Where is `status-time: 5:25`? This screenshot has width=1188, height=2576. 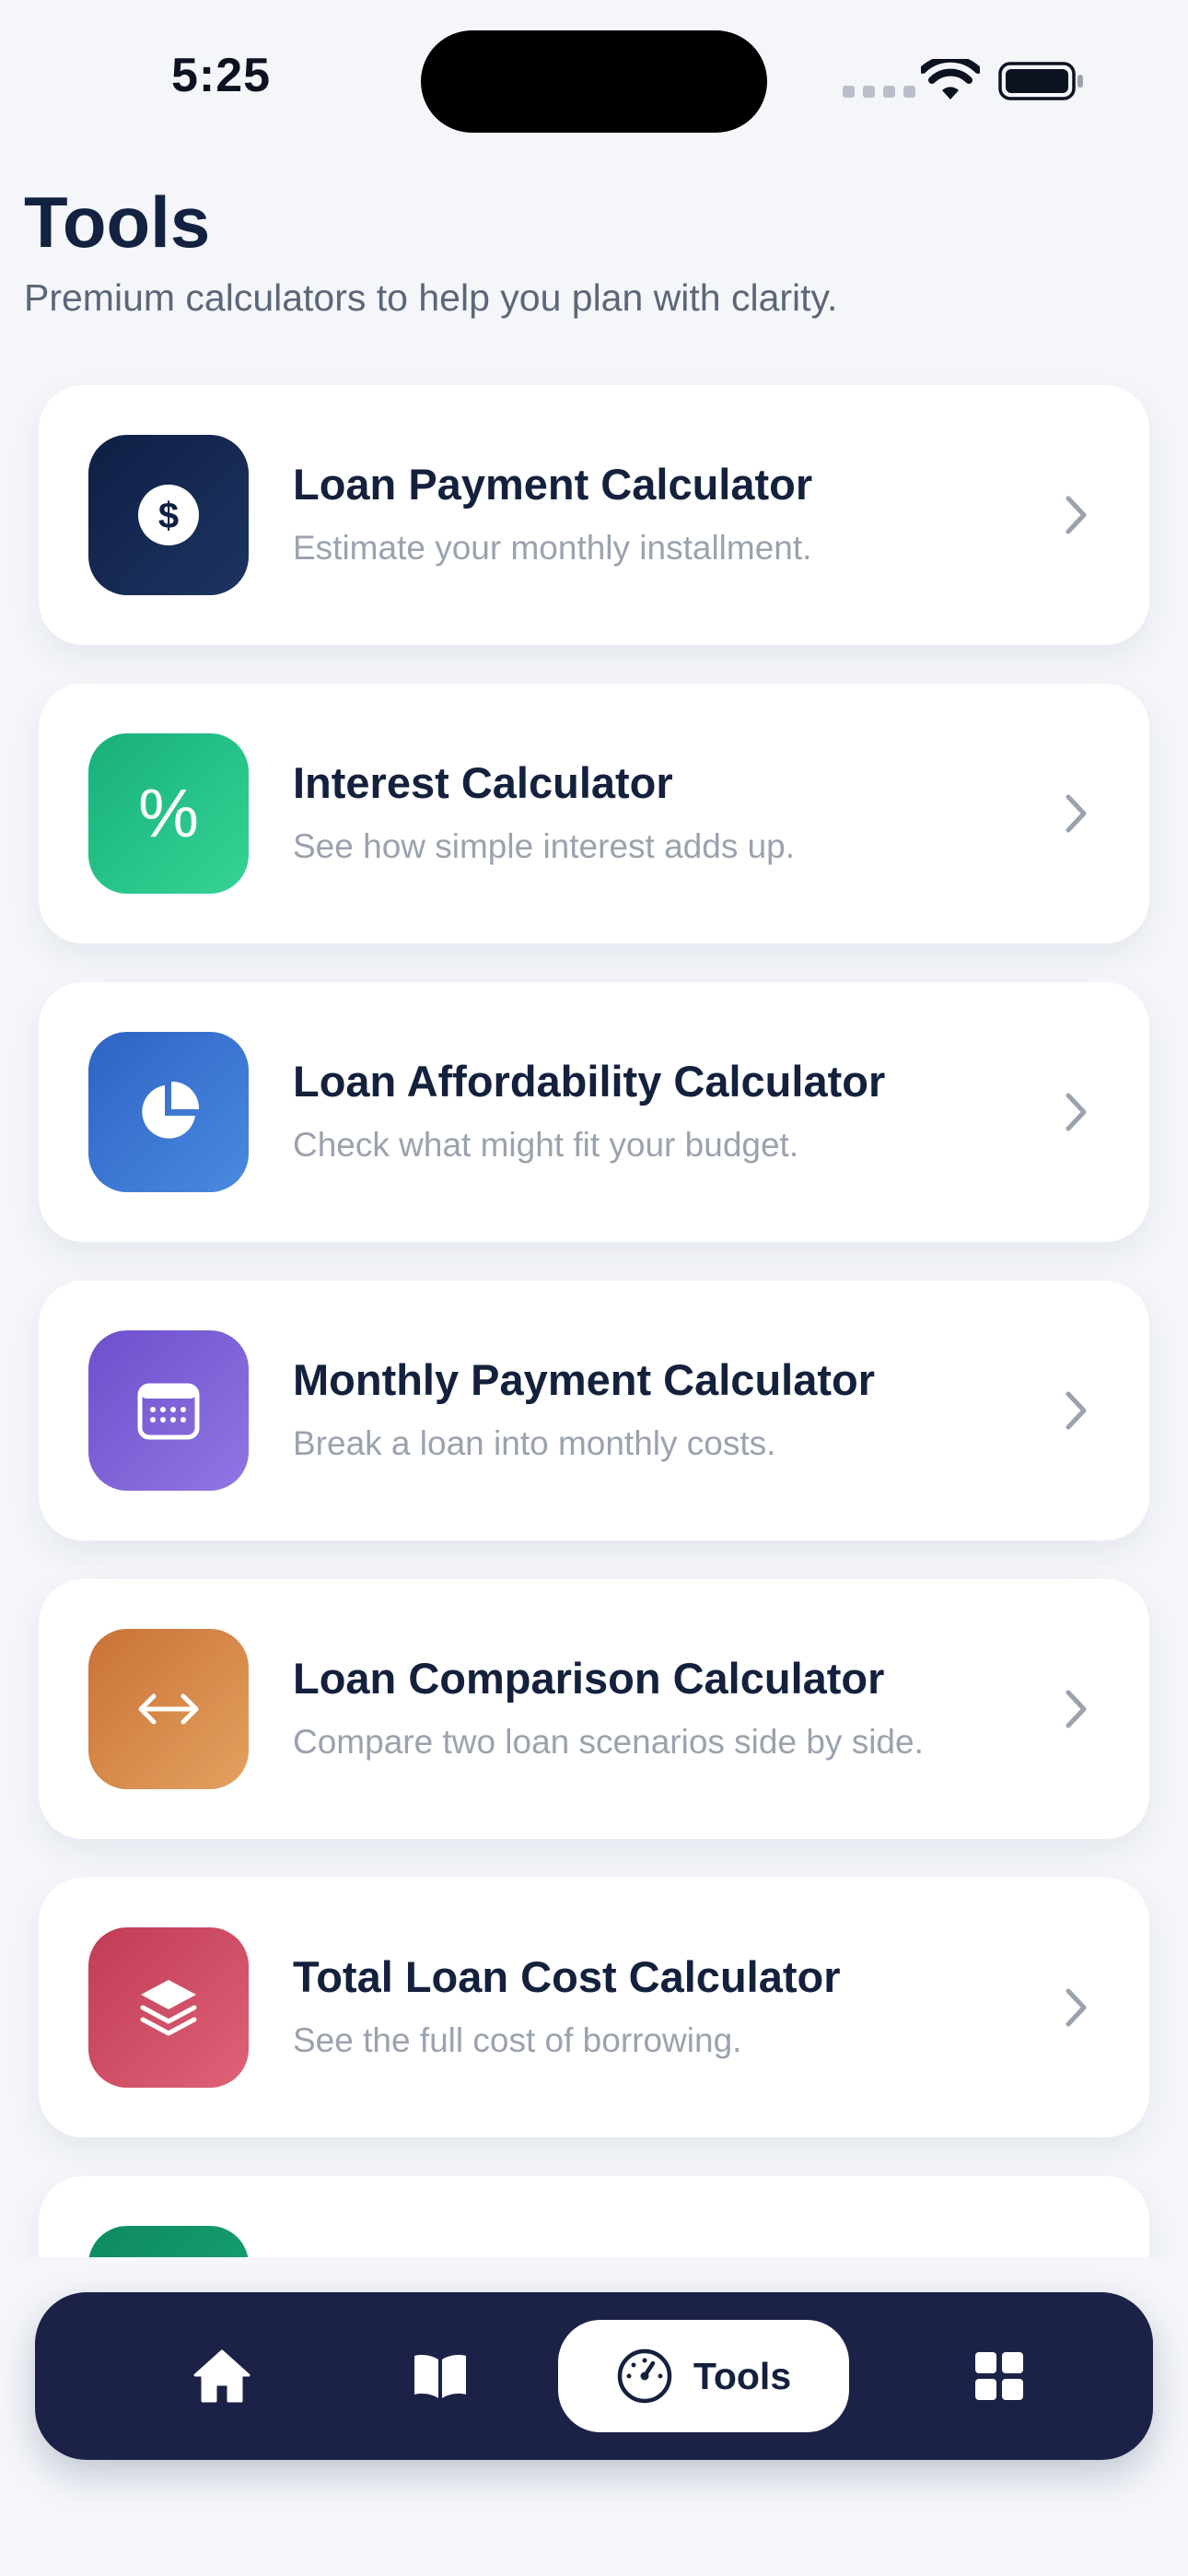
status-time: 5:25 is located at coordinates (221, 75).